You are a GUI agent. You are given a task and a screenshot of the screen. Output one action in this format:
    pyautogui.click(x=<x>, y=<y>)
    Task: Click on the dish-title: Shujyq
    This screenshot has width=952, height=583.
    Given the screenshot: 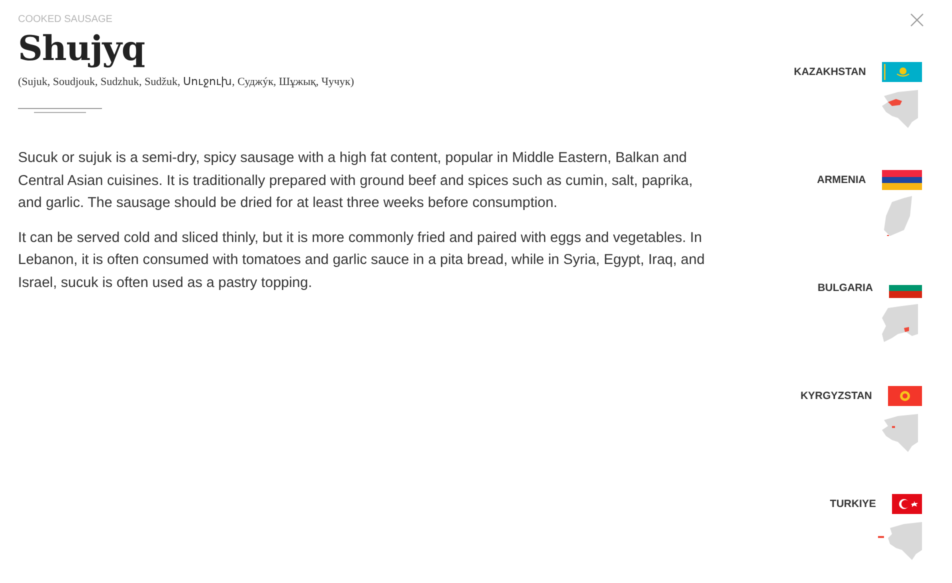 What is the action you would take?
    pyautogui.click(x=82, y=49)
    